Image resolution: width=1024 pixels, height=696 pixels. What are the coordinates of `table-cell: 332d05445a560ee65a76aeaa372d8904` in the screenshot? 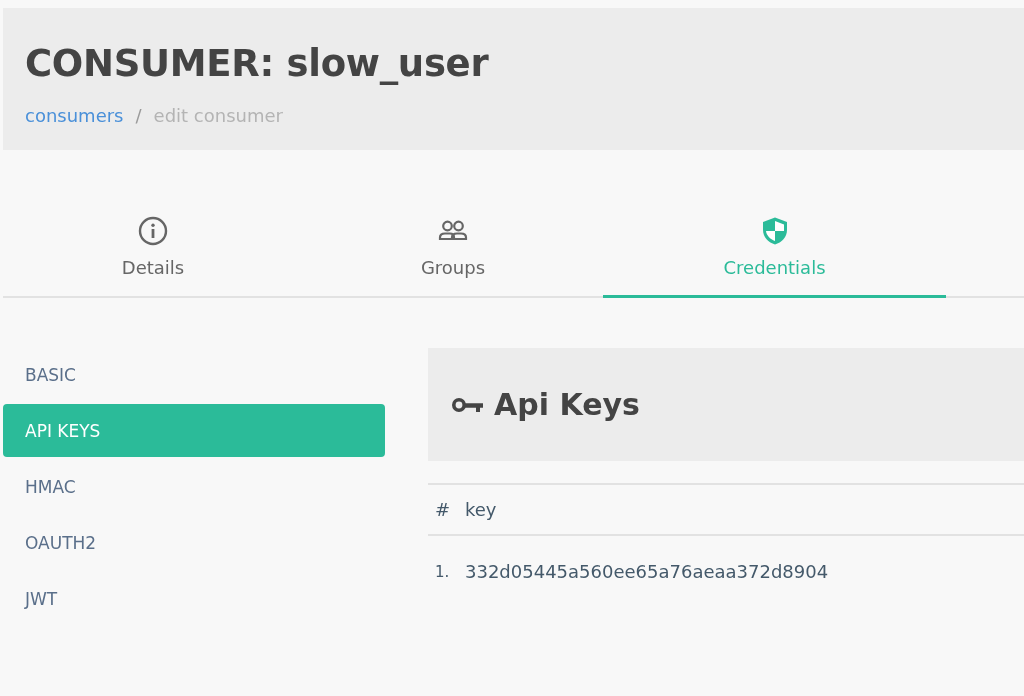 It's located at (744, 571).